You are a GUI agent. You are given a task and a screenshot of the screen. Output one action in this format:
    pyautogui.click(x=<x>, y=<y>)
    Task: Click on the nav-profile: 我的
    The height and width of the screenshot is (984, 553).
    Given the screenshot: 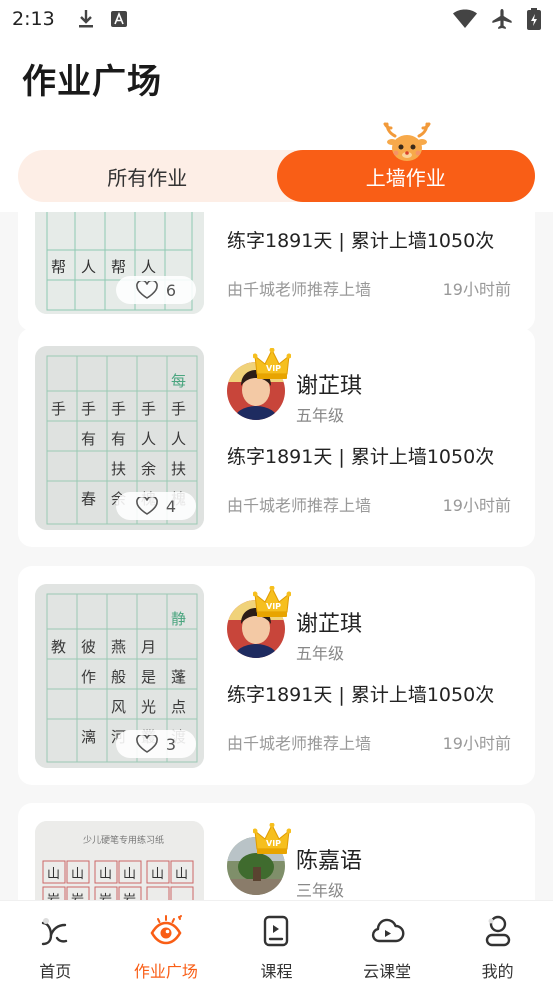 What is the action you would take?
    pyautogui.click(x=497, y=942)
    